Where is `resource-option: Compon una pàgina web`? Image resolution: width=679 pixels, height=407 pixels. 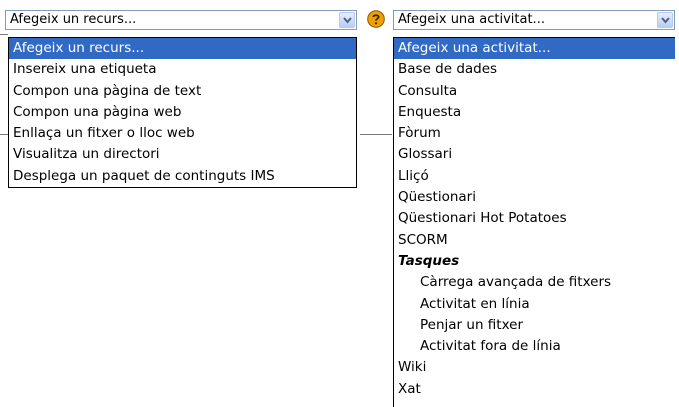
resource-option: Compon una pàgina web is located at coordinates (182, 112).